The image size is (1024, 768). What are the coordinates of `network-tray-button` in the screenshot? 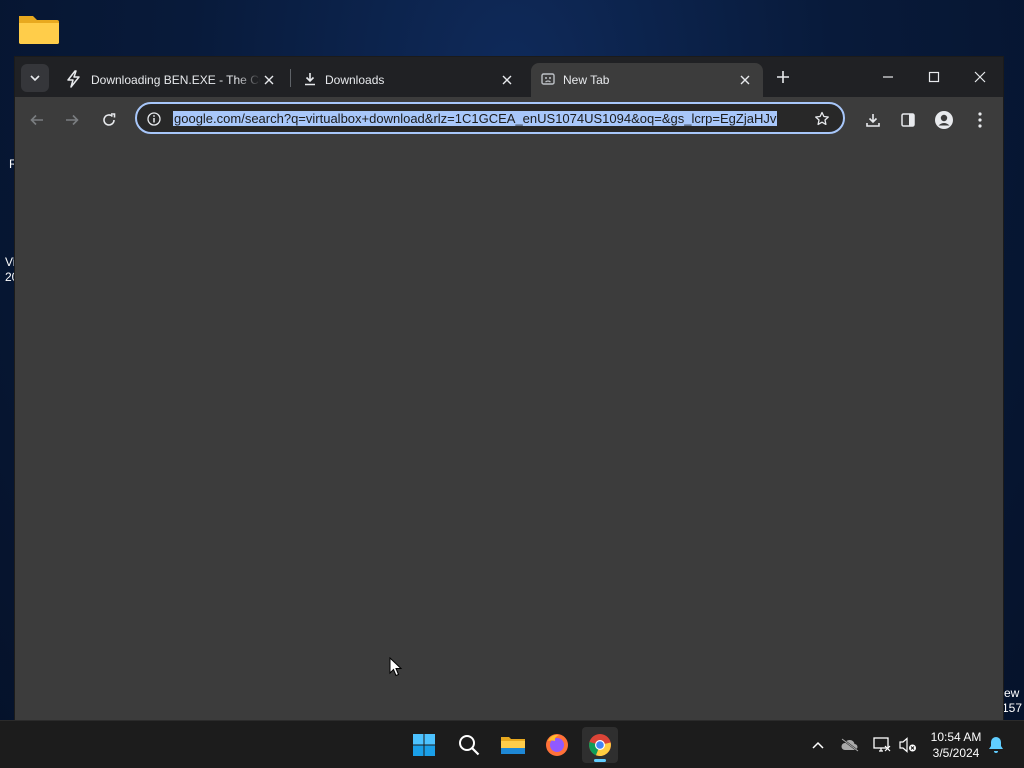 It's located at (882, 745).